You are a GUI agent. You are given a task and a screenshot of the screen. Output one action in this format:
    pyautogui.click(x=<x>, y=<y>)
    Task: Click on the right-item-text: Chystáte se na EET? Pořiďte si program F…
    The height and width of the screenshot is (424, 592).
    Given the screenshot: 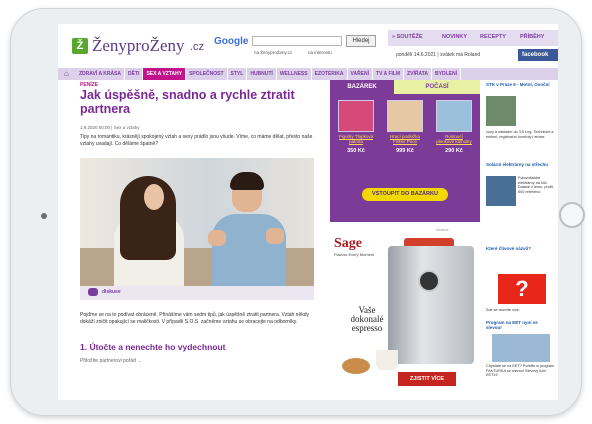 What is the action you would take?
    pyautogui.click(x=520, y=371)
    